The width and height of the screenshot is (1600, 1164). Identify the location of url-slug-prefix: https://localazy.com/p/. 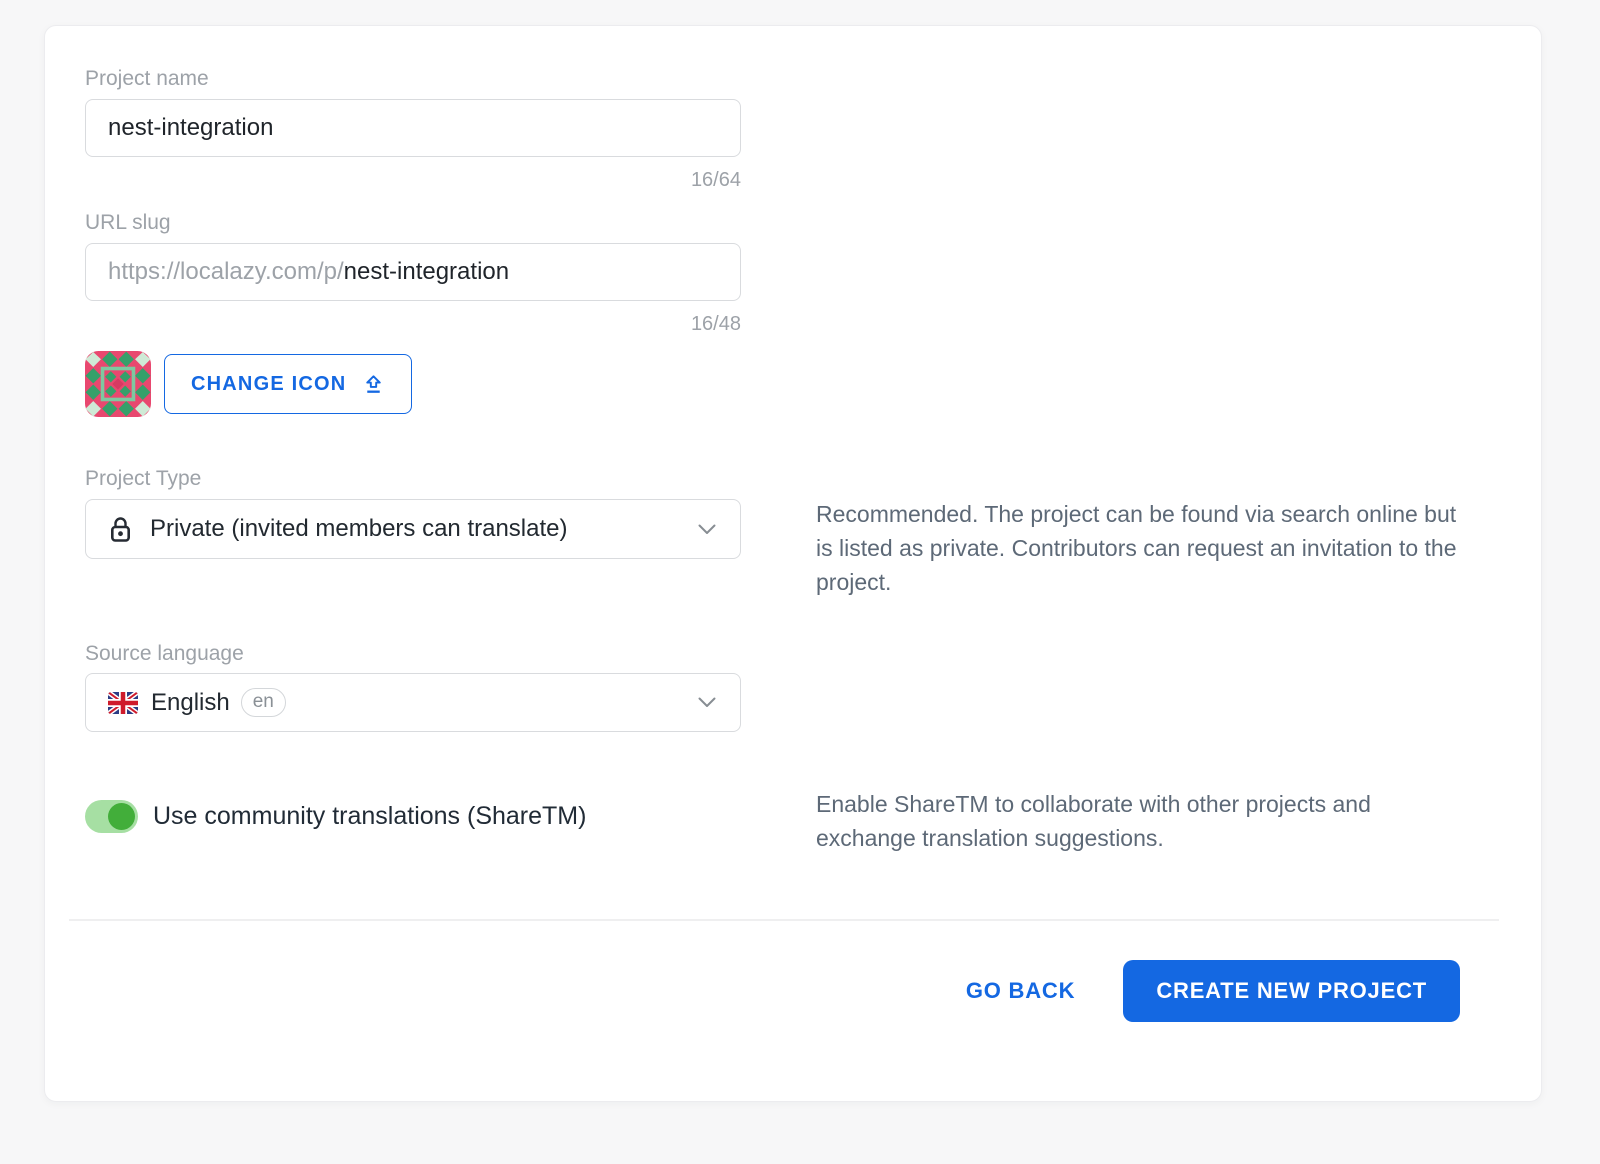
(226, 271).